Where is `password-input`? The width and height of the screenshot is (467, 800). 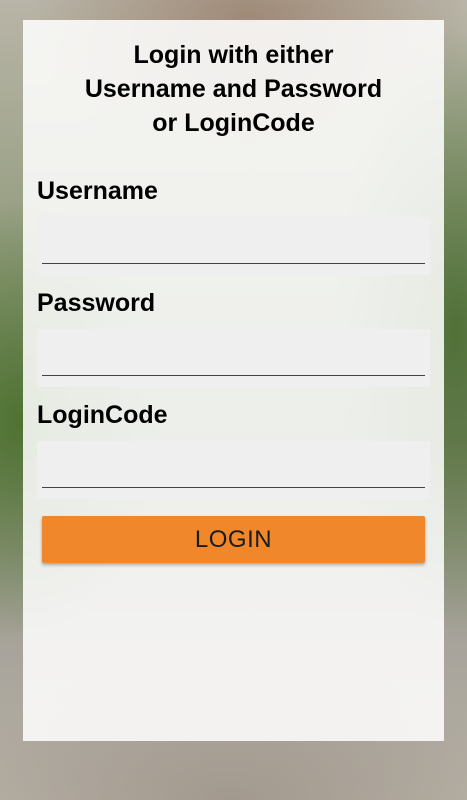
password-input is located at coordinates (233, 355).